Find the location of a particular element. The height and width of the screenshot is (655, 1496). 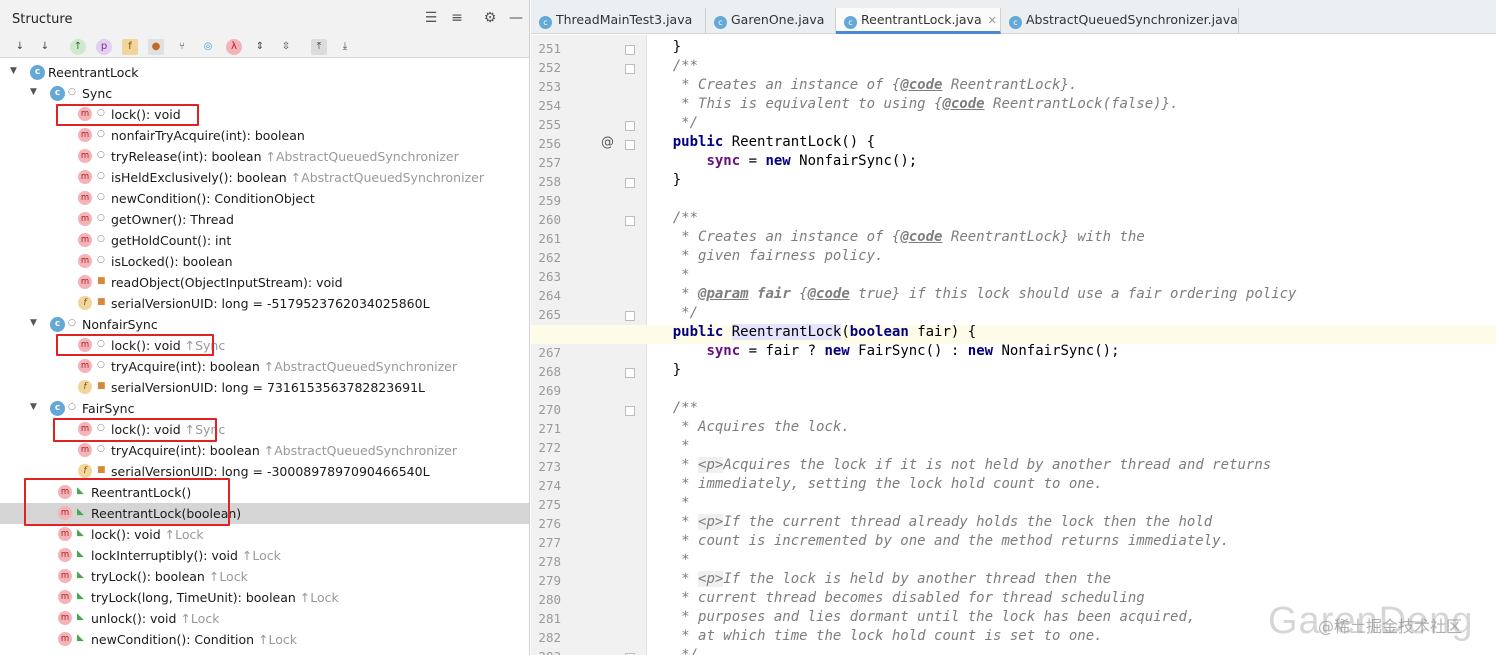

code-line: * Acquires the lock. is located at coordinates (744, 427).